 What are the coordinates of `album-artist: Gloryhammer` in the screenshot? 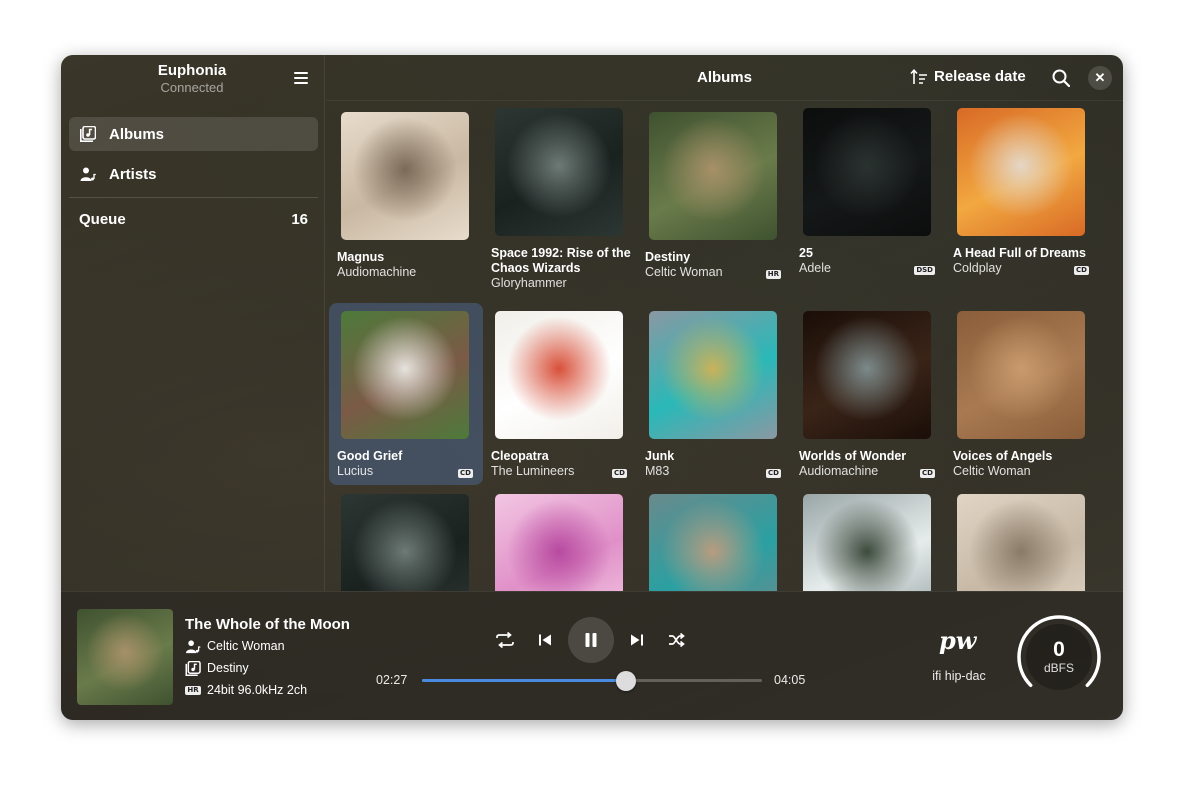 It's located at (529, 283).